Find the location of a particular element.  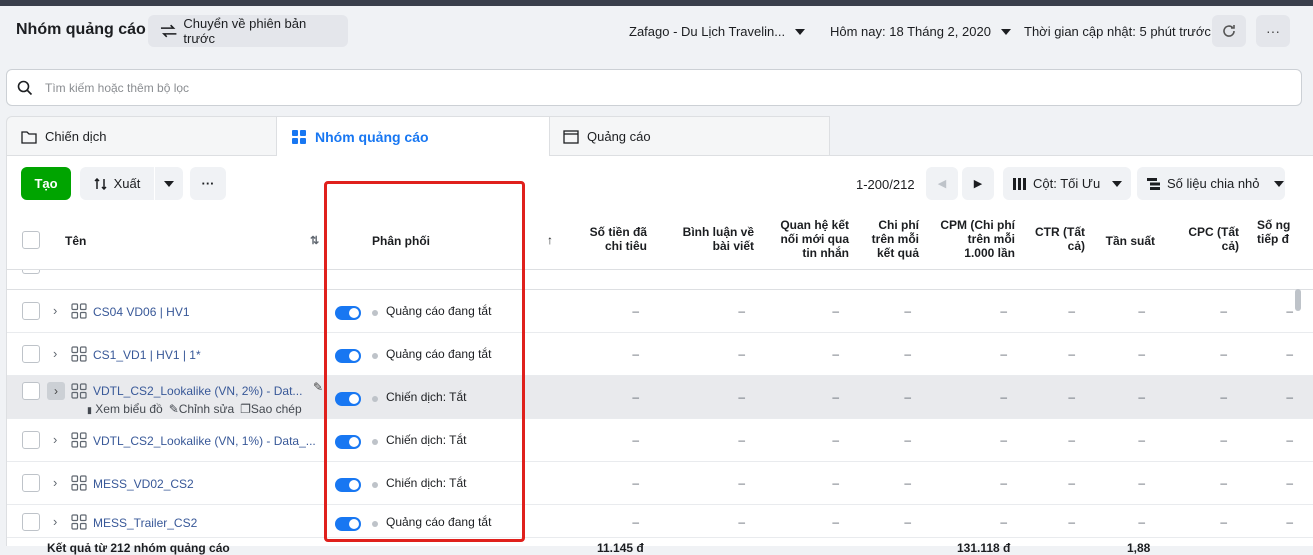

column-delivery: Phân phối is located at coordinates (401, 241).